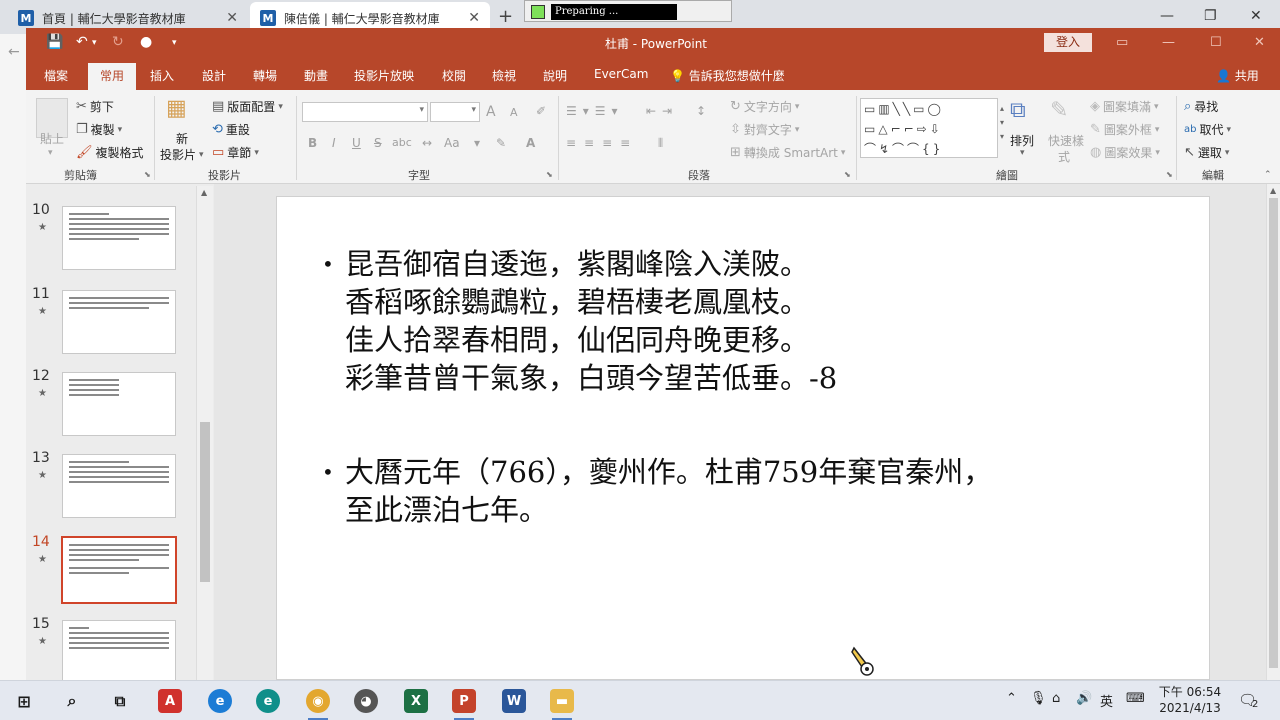  What do you see at coordinates (41, 542) in the screenshot?
I see `slide-number-active: 14` at bounding box center [41, 542].